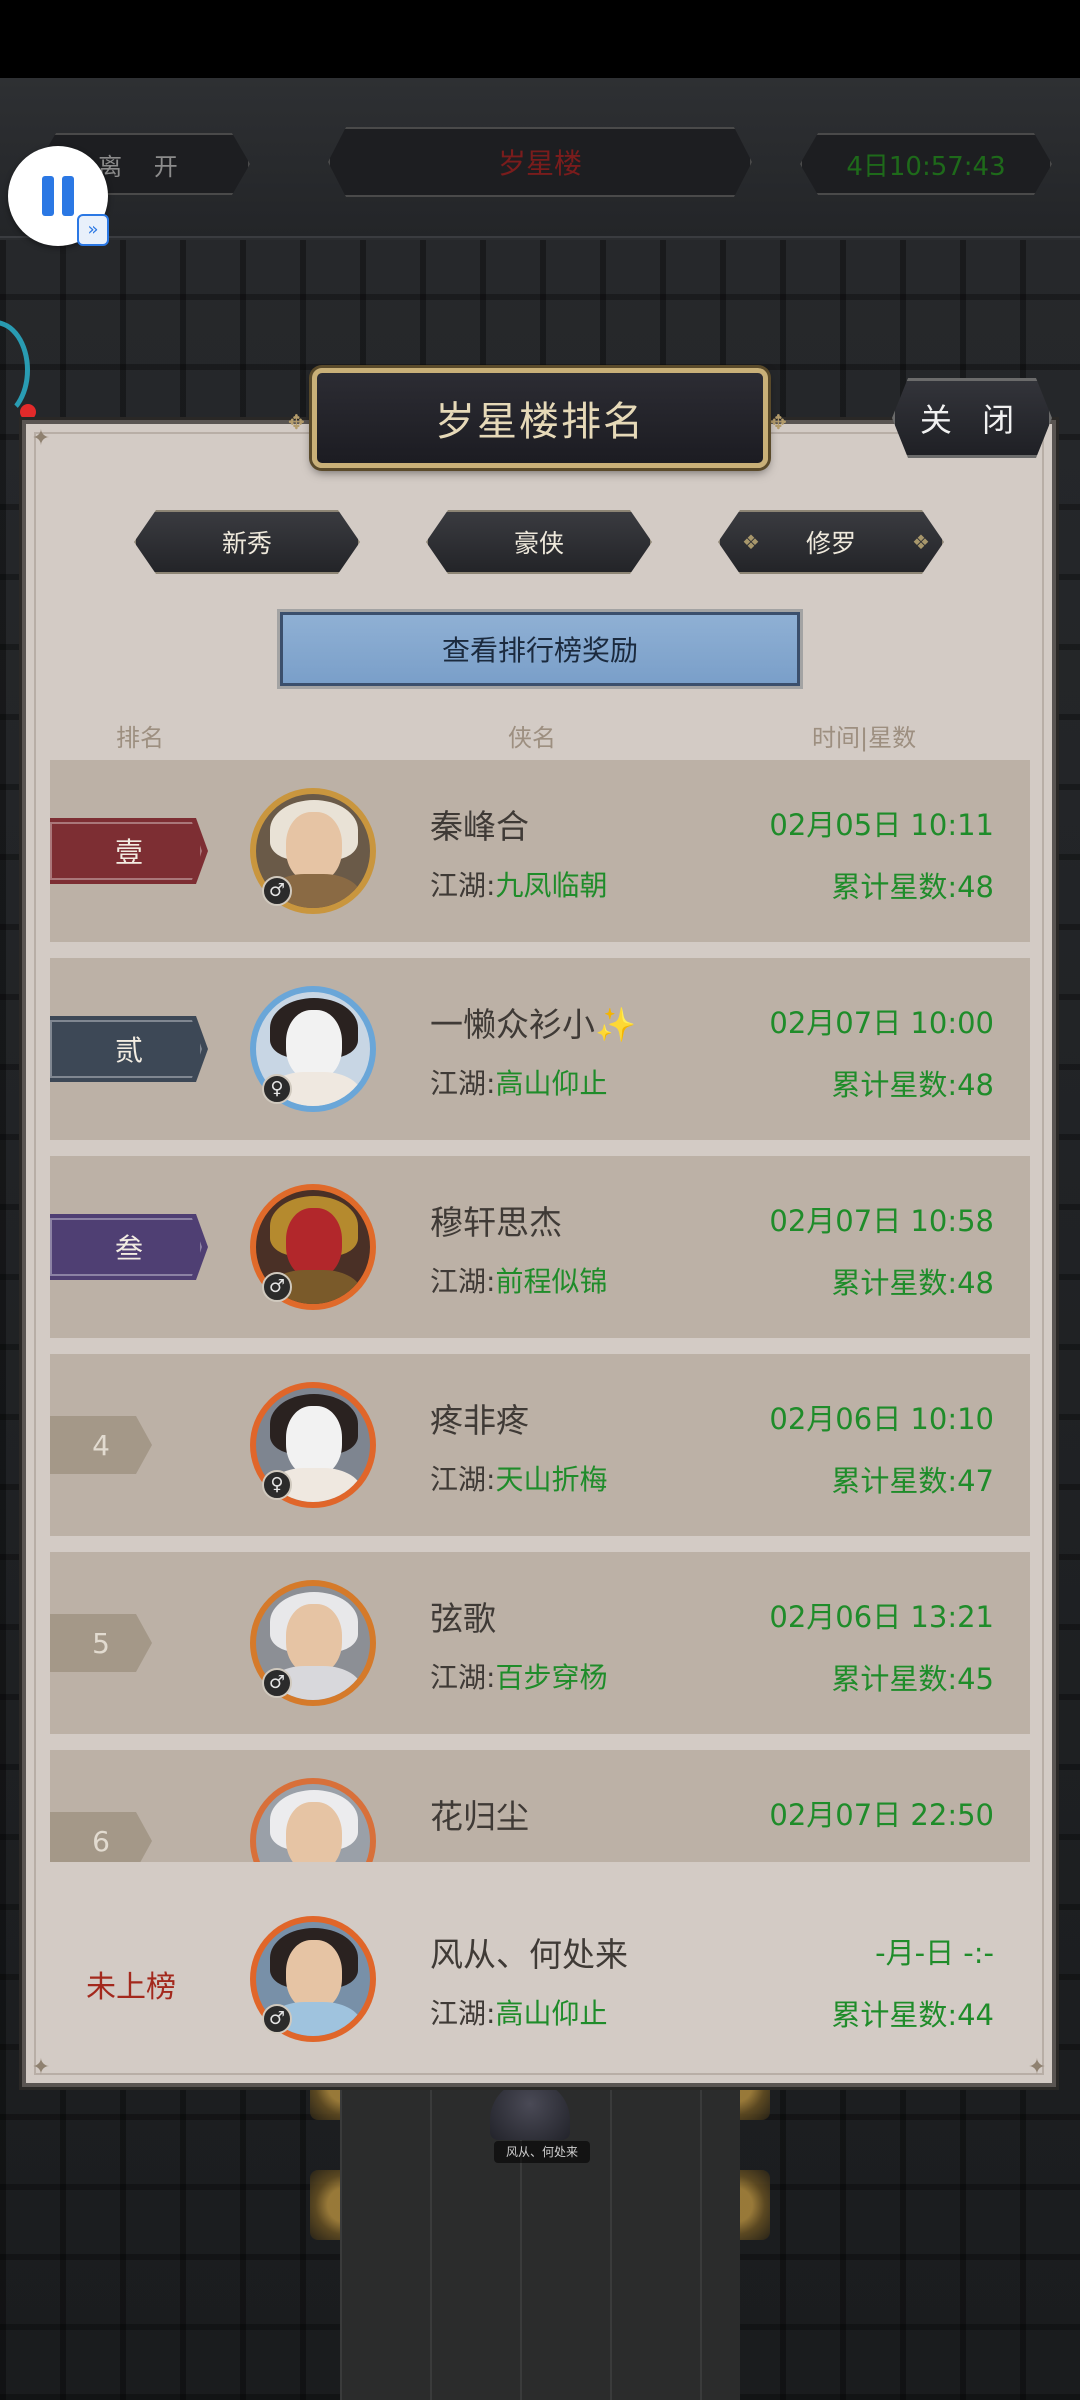 Image resolution: width=1080 pixels, height=2400 pixels. I want to click on fast-forward-icon: », so click(93, 230).